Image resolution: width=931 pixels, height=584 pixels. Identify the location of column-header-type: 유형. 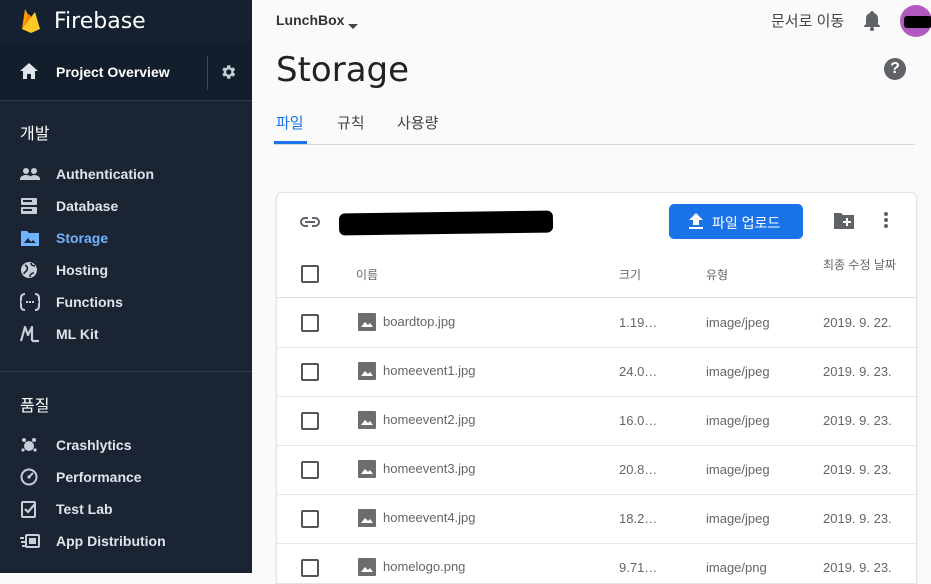
(717, 274).